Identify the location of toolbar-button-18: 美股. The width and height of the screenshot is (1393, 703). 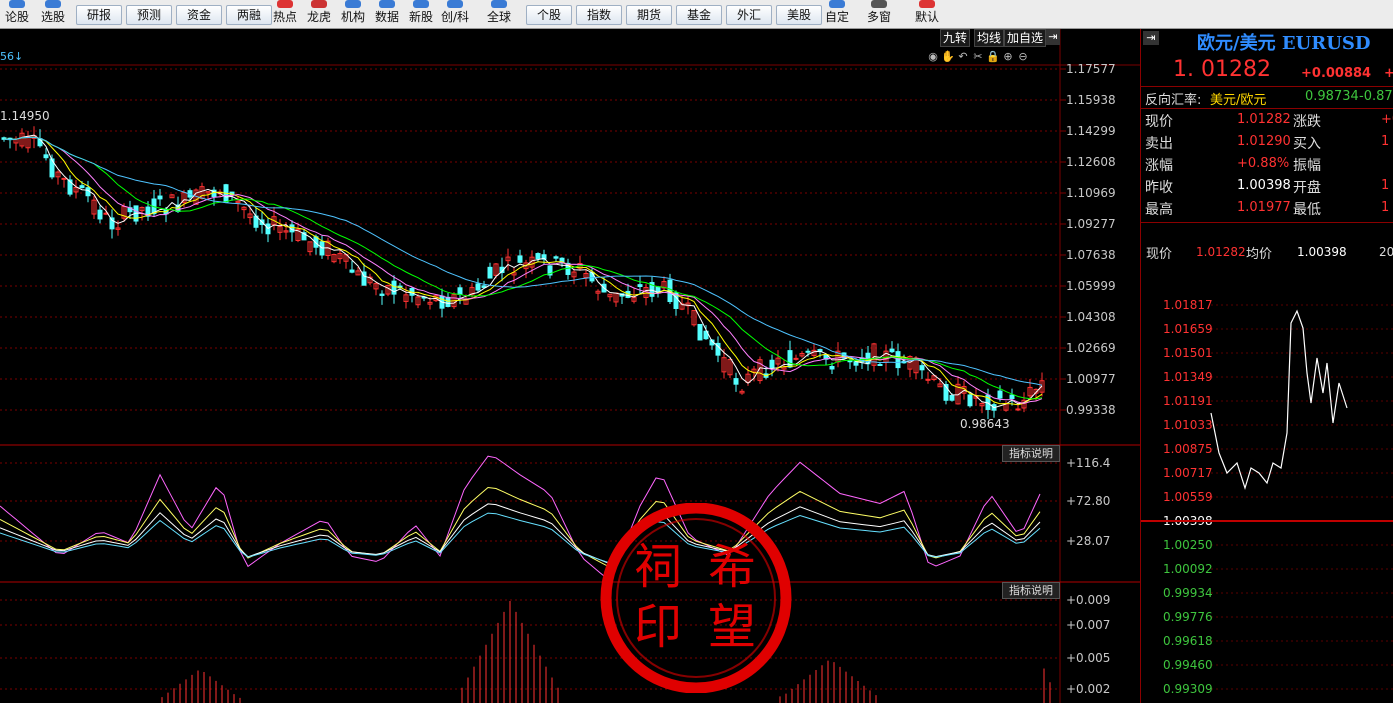
(799, 15).